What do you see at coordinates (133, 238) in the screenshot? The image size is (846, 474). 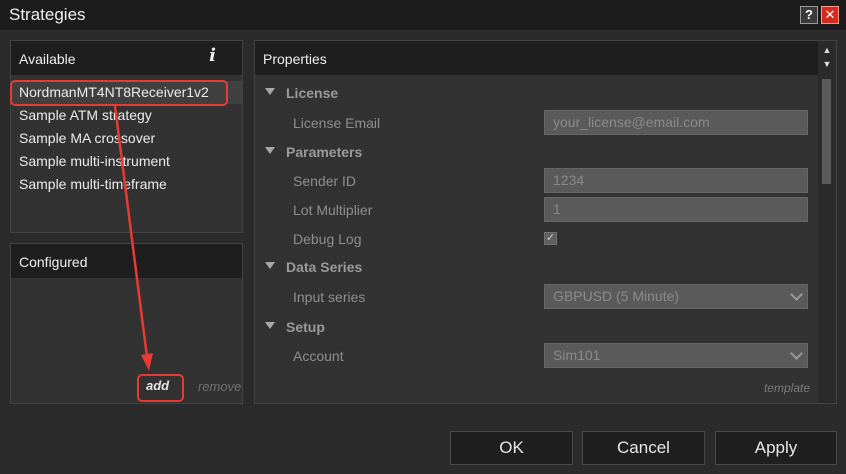 I see `annotation-arrow` at bounding box center [133, 238].